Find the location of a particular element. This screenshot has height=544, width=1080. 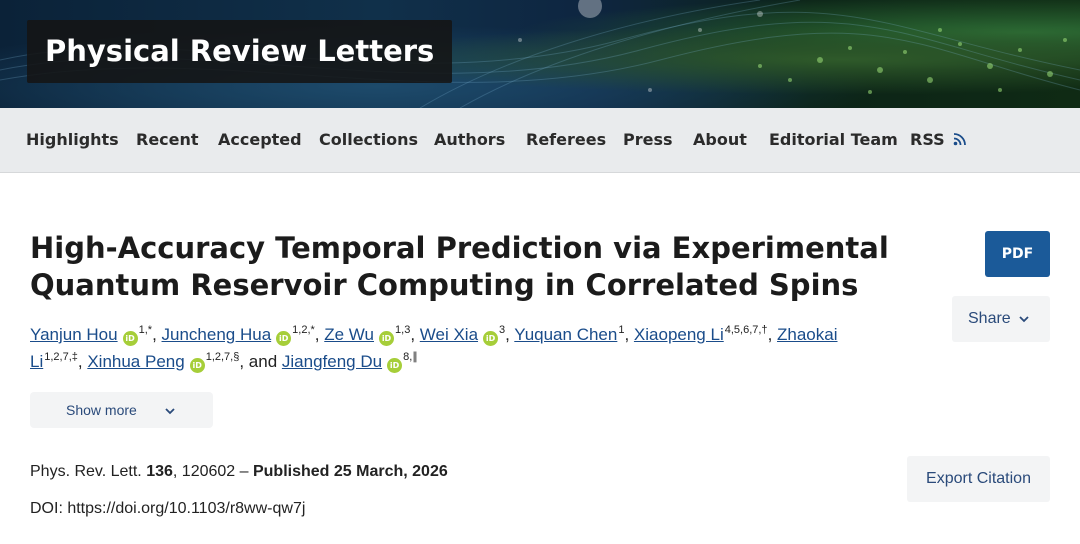

published-date: Published 25 March, 2026 is located at coordinates (350, 471).